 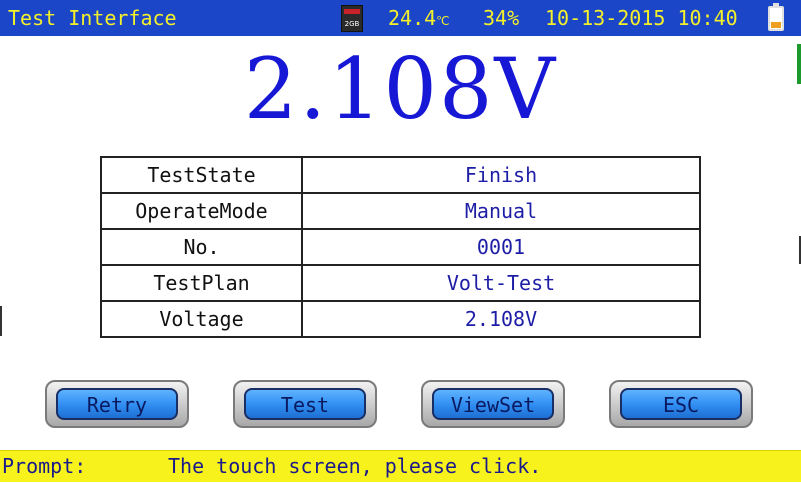 What do you see at coordinates (1, 321) in the screenshot?
I see `side-tick` at bounding box center [1, 321].